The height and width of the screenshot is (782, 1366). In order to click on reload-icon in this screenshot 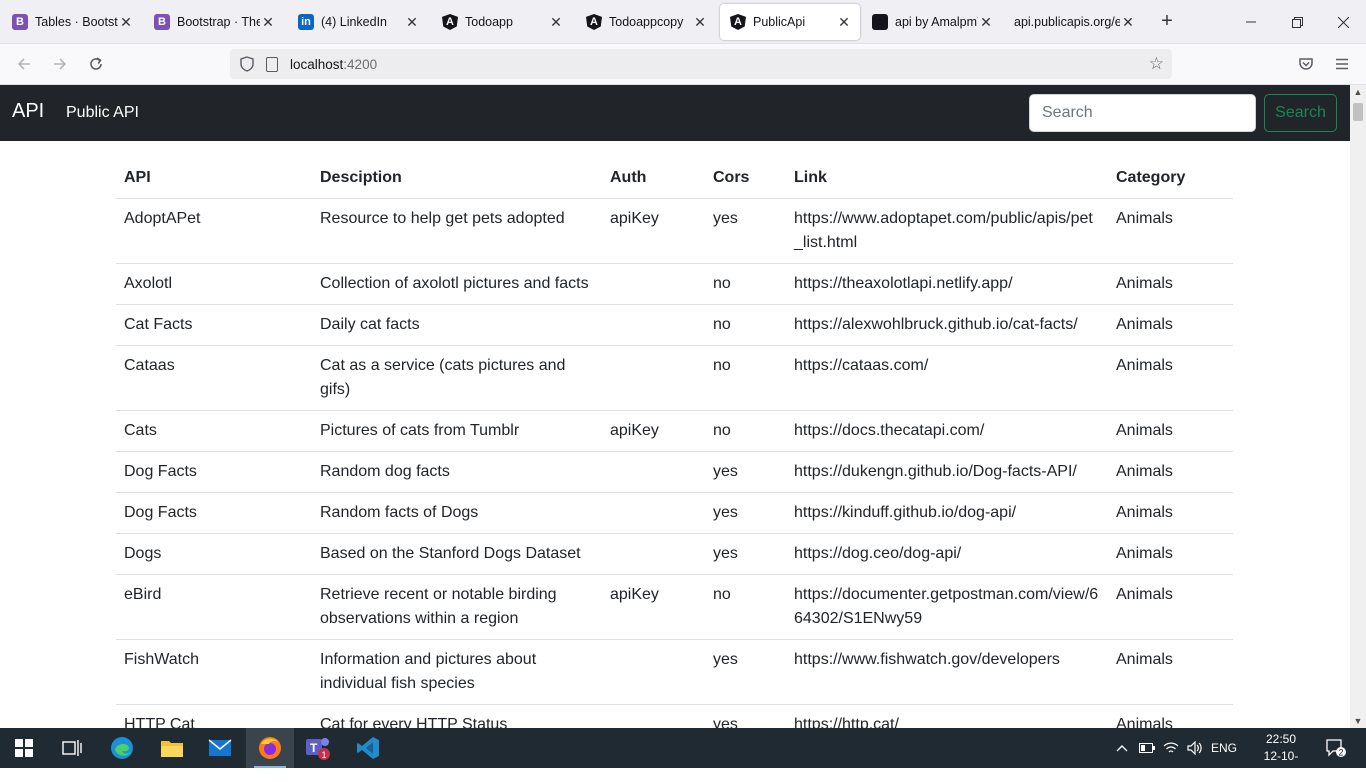, I will do `click(96, 64)`.